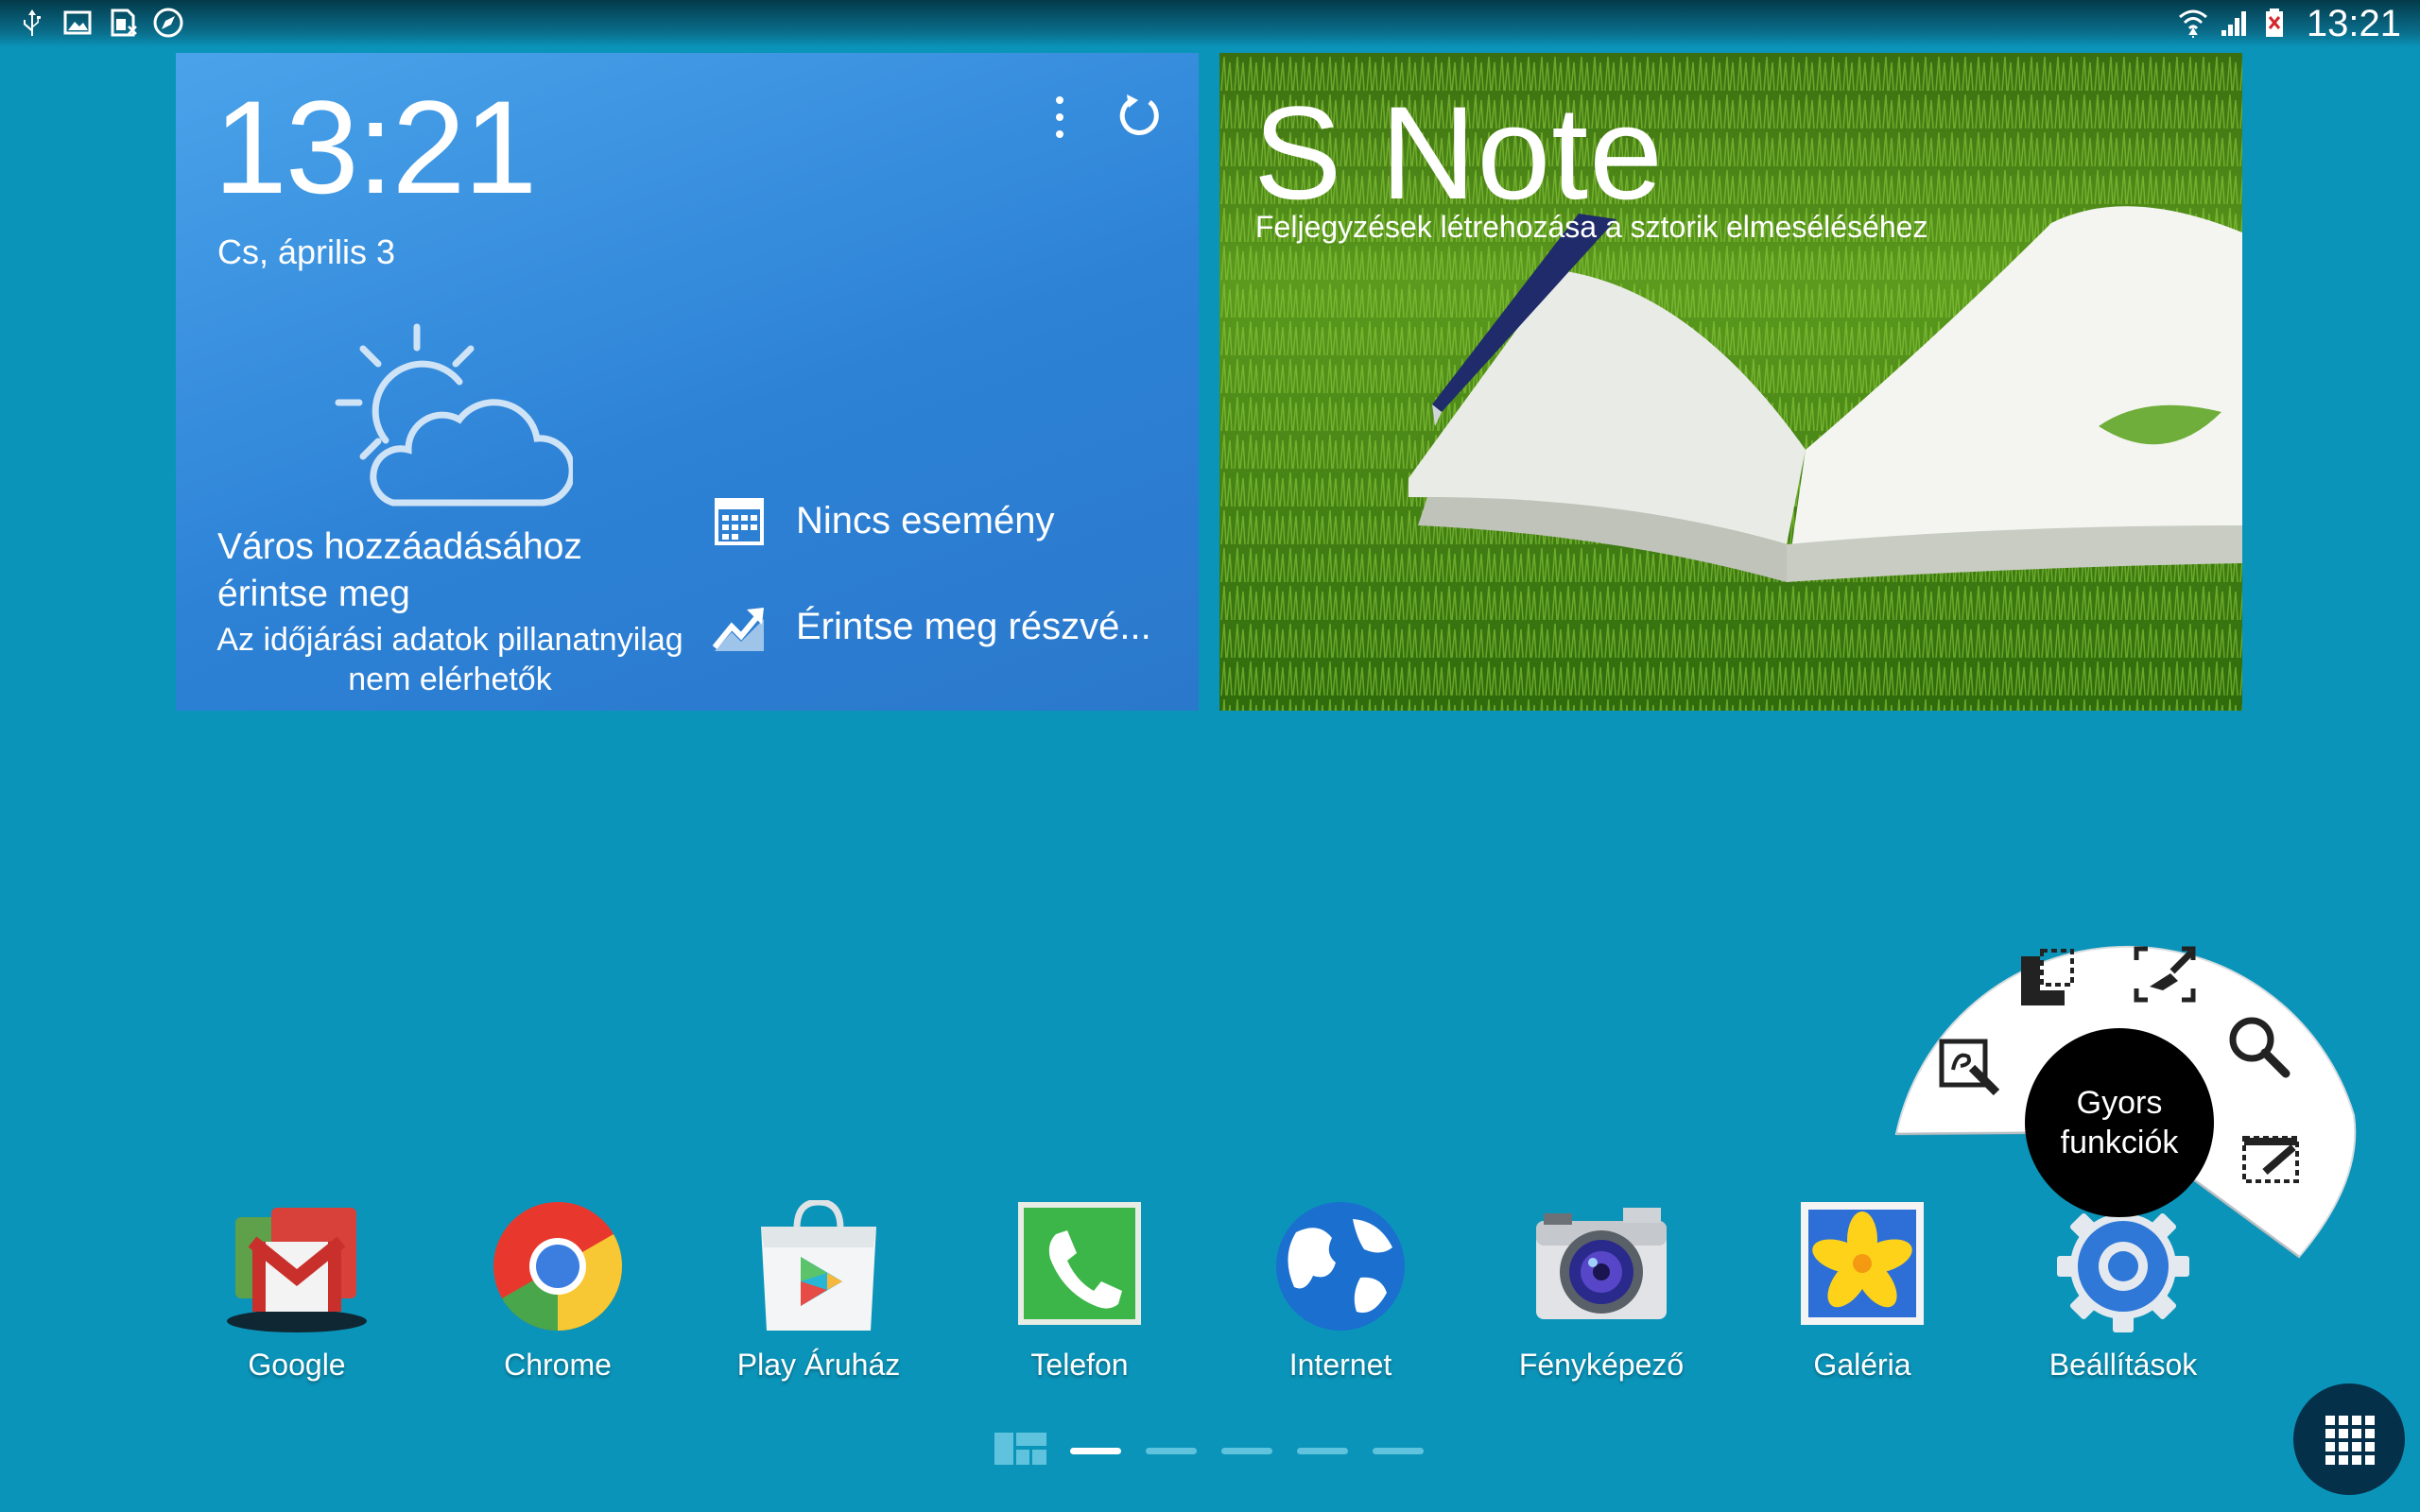  I want to click on app-play-store: Play Áruház, so click(818, 1299).